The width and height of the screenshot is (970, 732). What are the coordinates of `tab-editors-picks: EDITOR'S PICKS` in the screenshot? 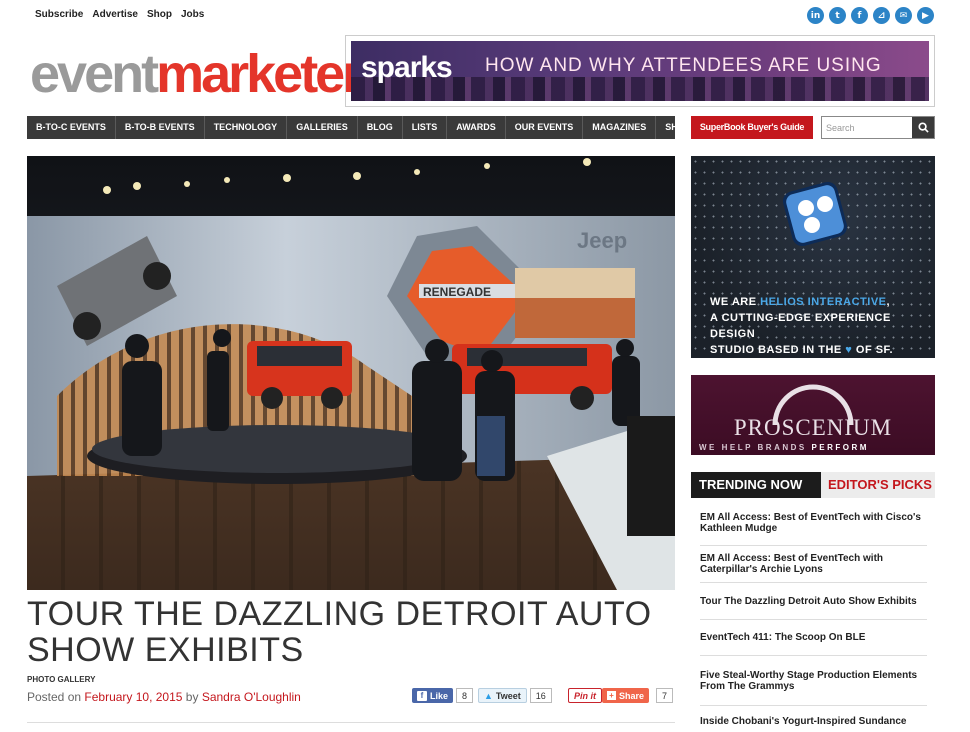 It's located at (878, 485).